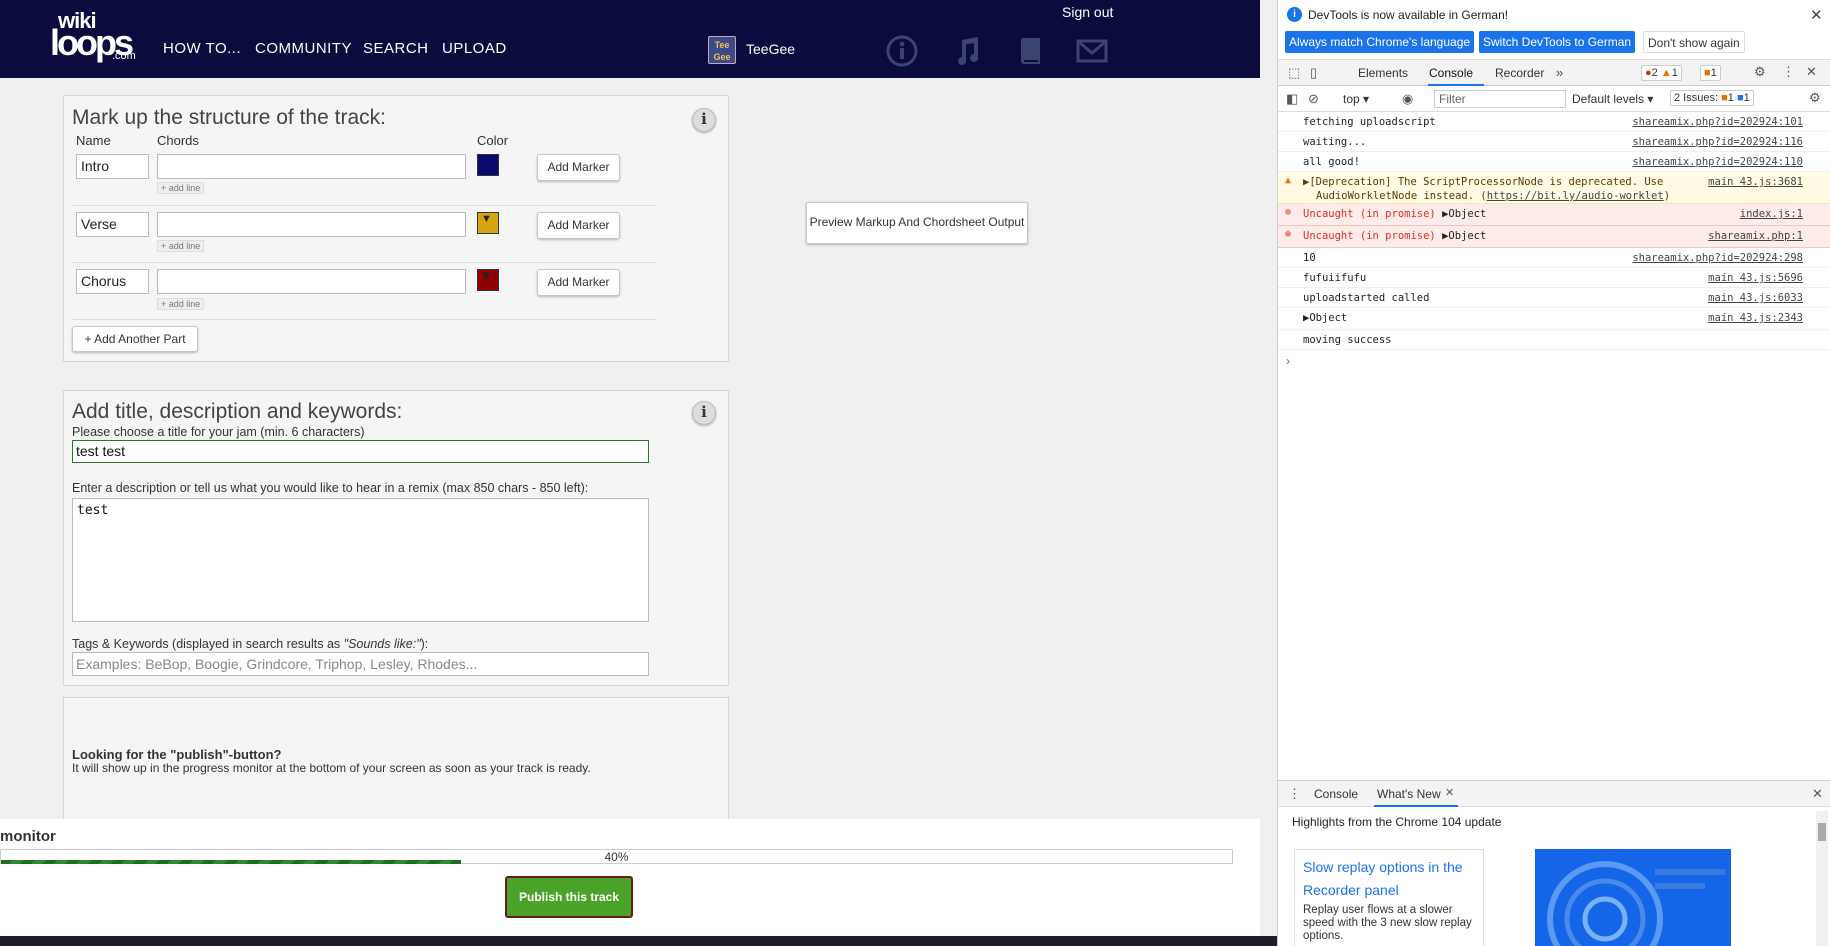 This screenshot has width=1830, height=946. I want to click on console-message: fufuiifufu main 43.js:5696, so click(1554, 278).